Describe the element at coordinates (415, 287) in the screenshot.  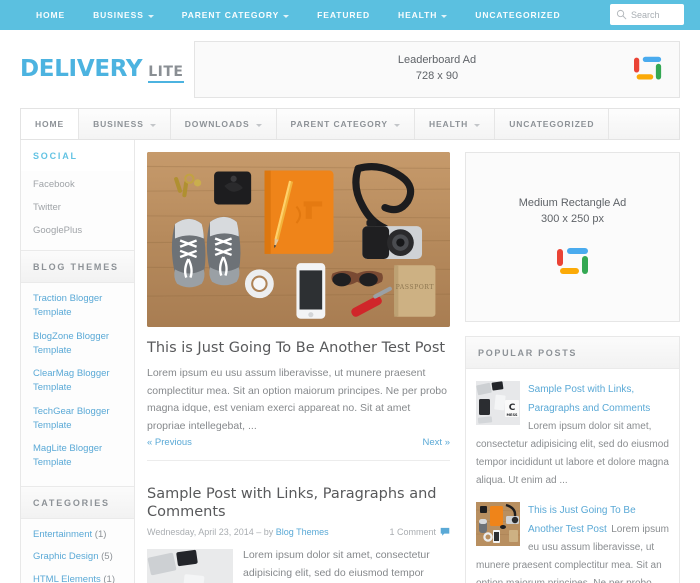
I see `svg-text: PASSPORT` at that location.